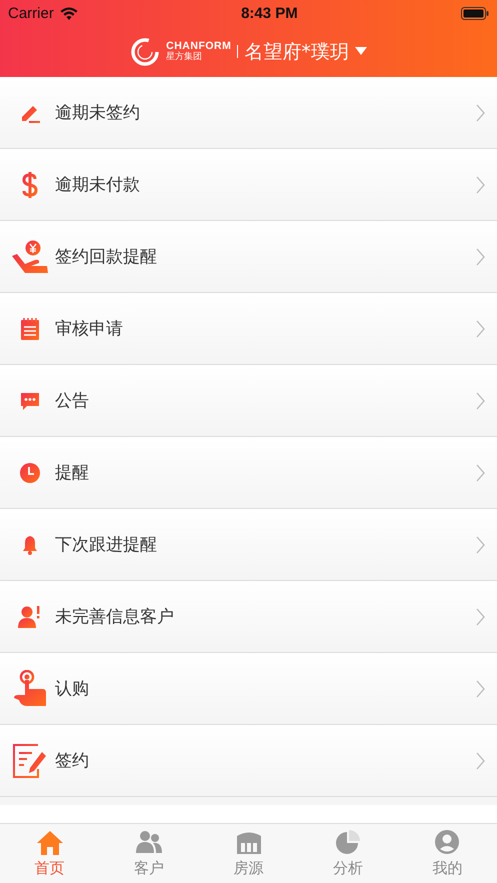  Describe the element at coordinates (30, 473) in the screenshot. I see `clock-icon` at that location.